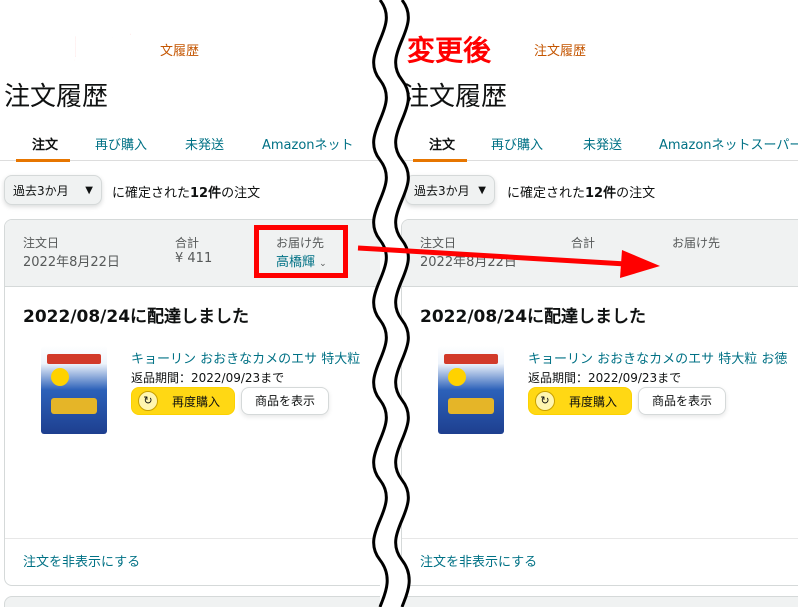  Describe the element at coordinates (43, 160) in the screenshot. I see `tab-active-underline` at that location.